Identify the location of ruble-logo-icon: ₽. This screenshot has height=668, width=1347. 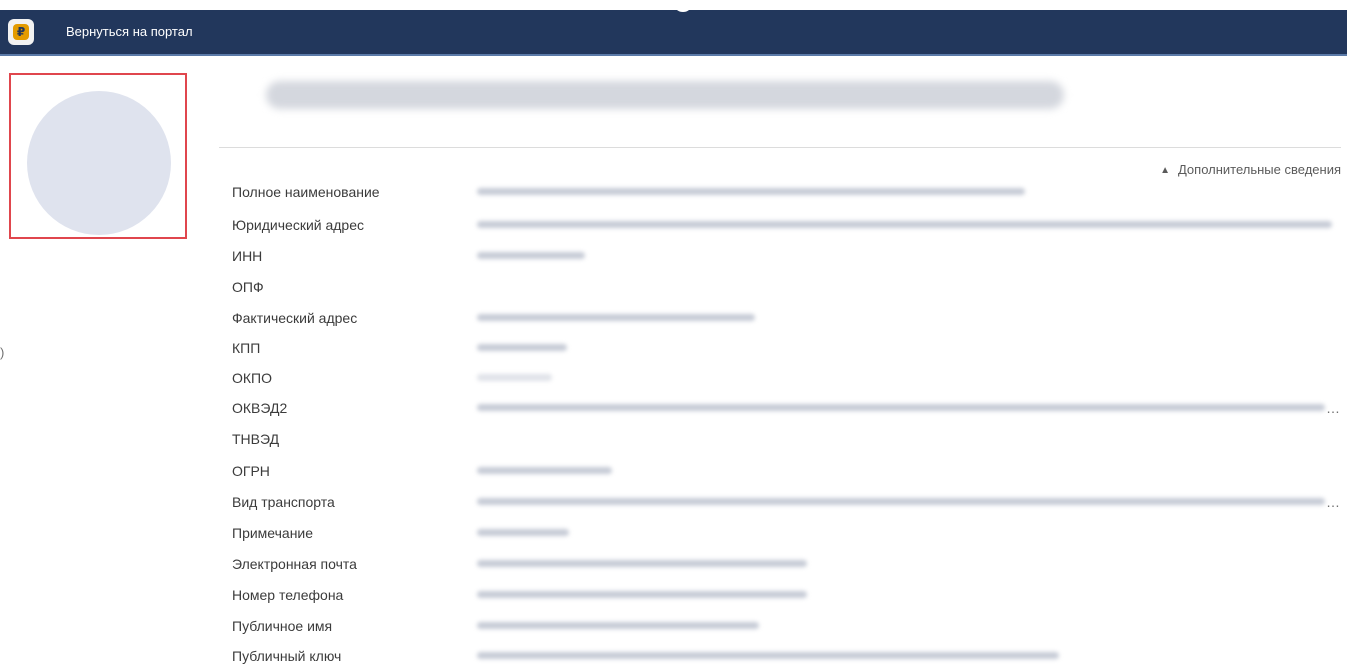
(21, 32).